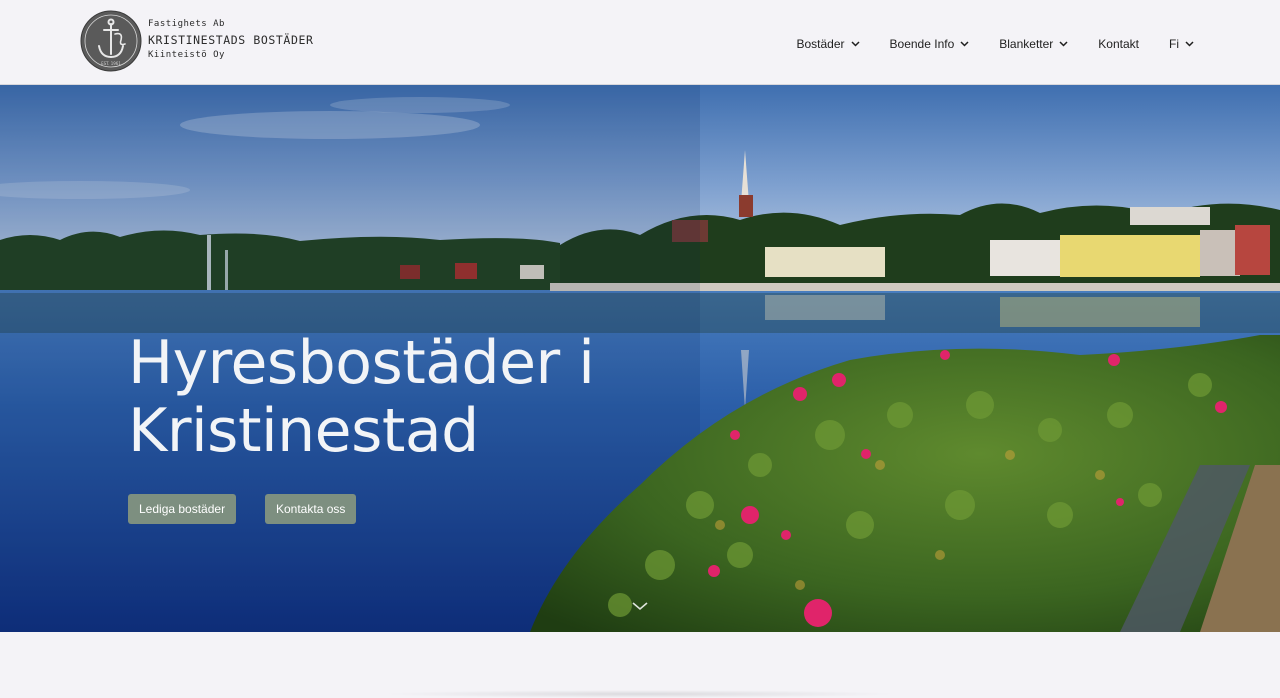 Image resolution: width=1280 pixels, height=698 pixels. I want to click on brand-line-2: KRISTINESTADS BOSTÄDER, so click(231, 40).